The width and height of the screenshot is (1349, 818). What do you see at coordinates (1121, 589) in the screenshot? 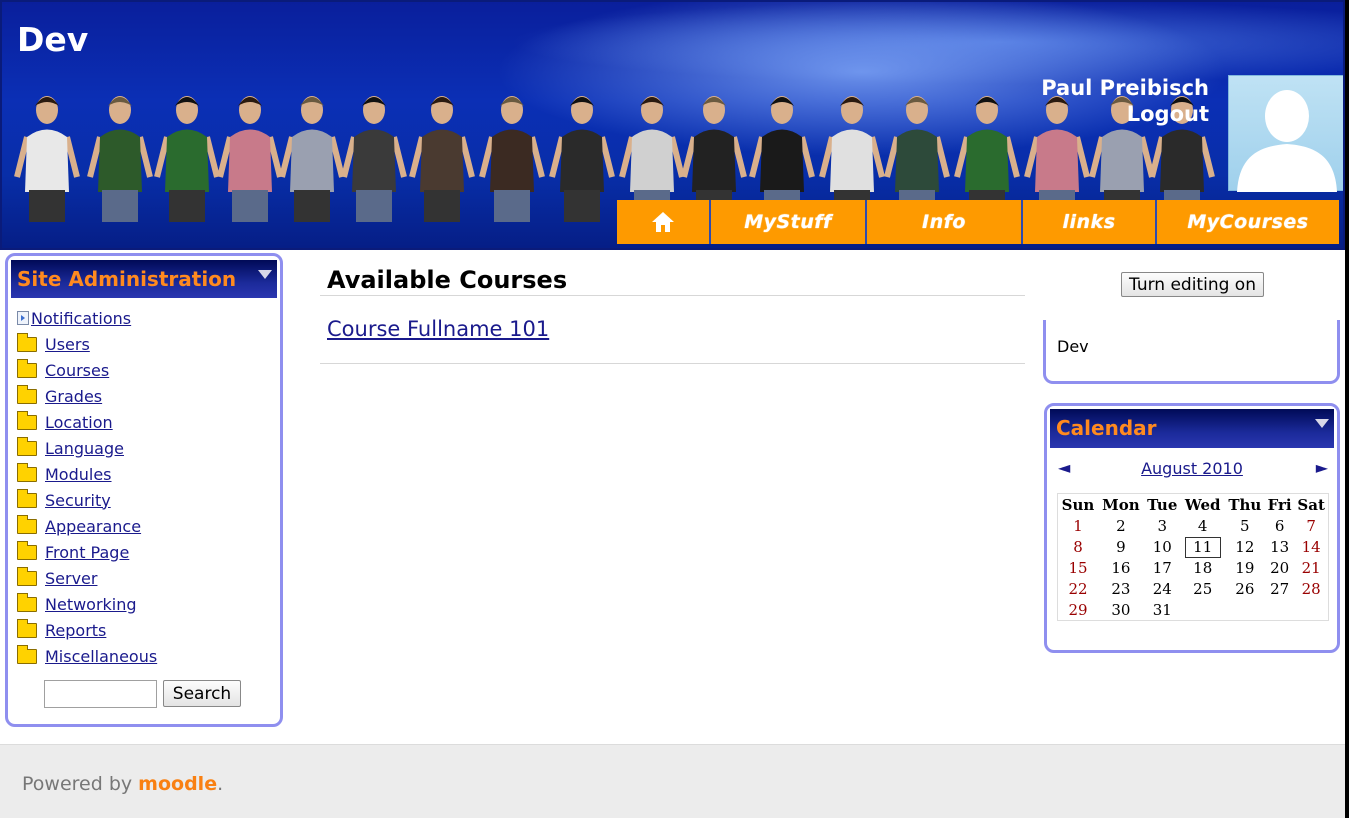
I see `calendar-day: 23` at bounding box center [1121, 589].